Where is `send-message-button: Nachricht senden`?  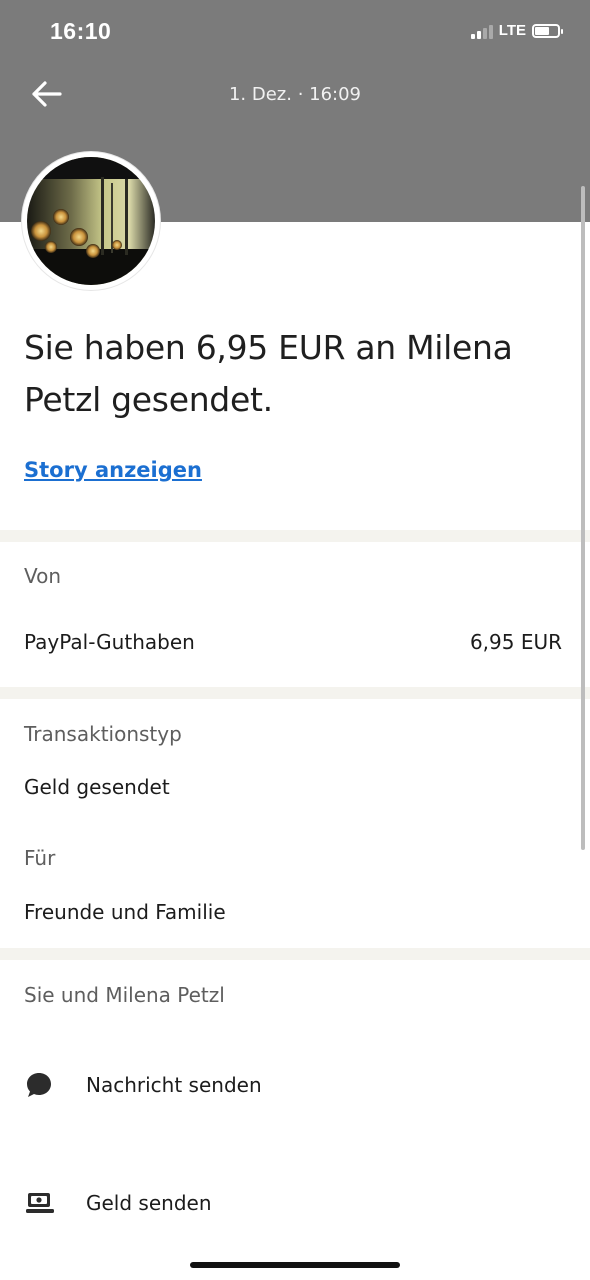 send-message-button: Nachricht senden is located at coordinates (143, 1085).